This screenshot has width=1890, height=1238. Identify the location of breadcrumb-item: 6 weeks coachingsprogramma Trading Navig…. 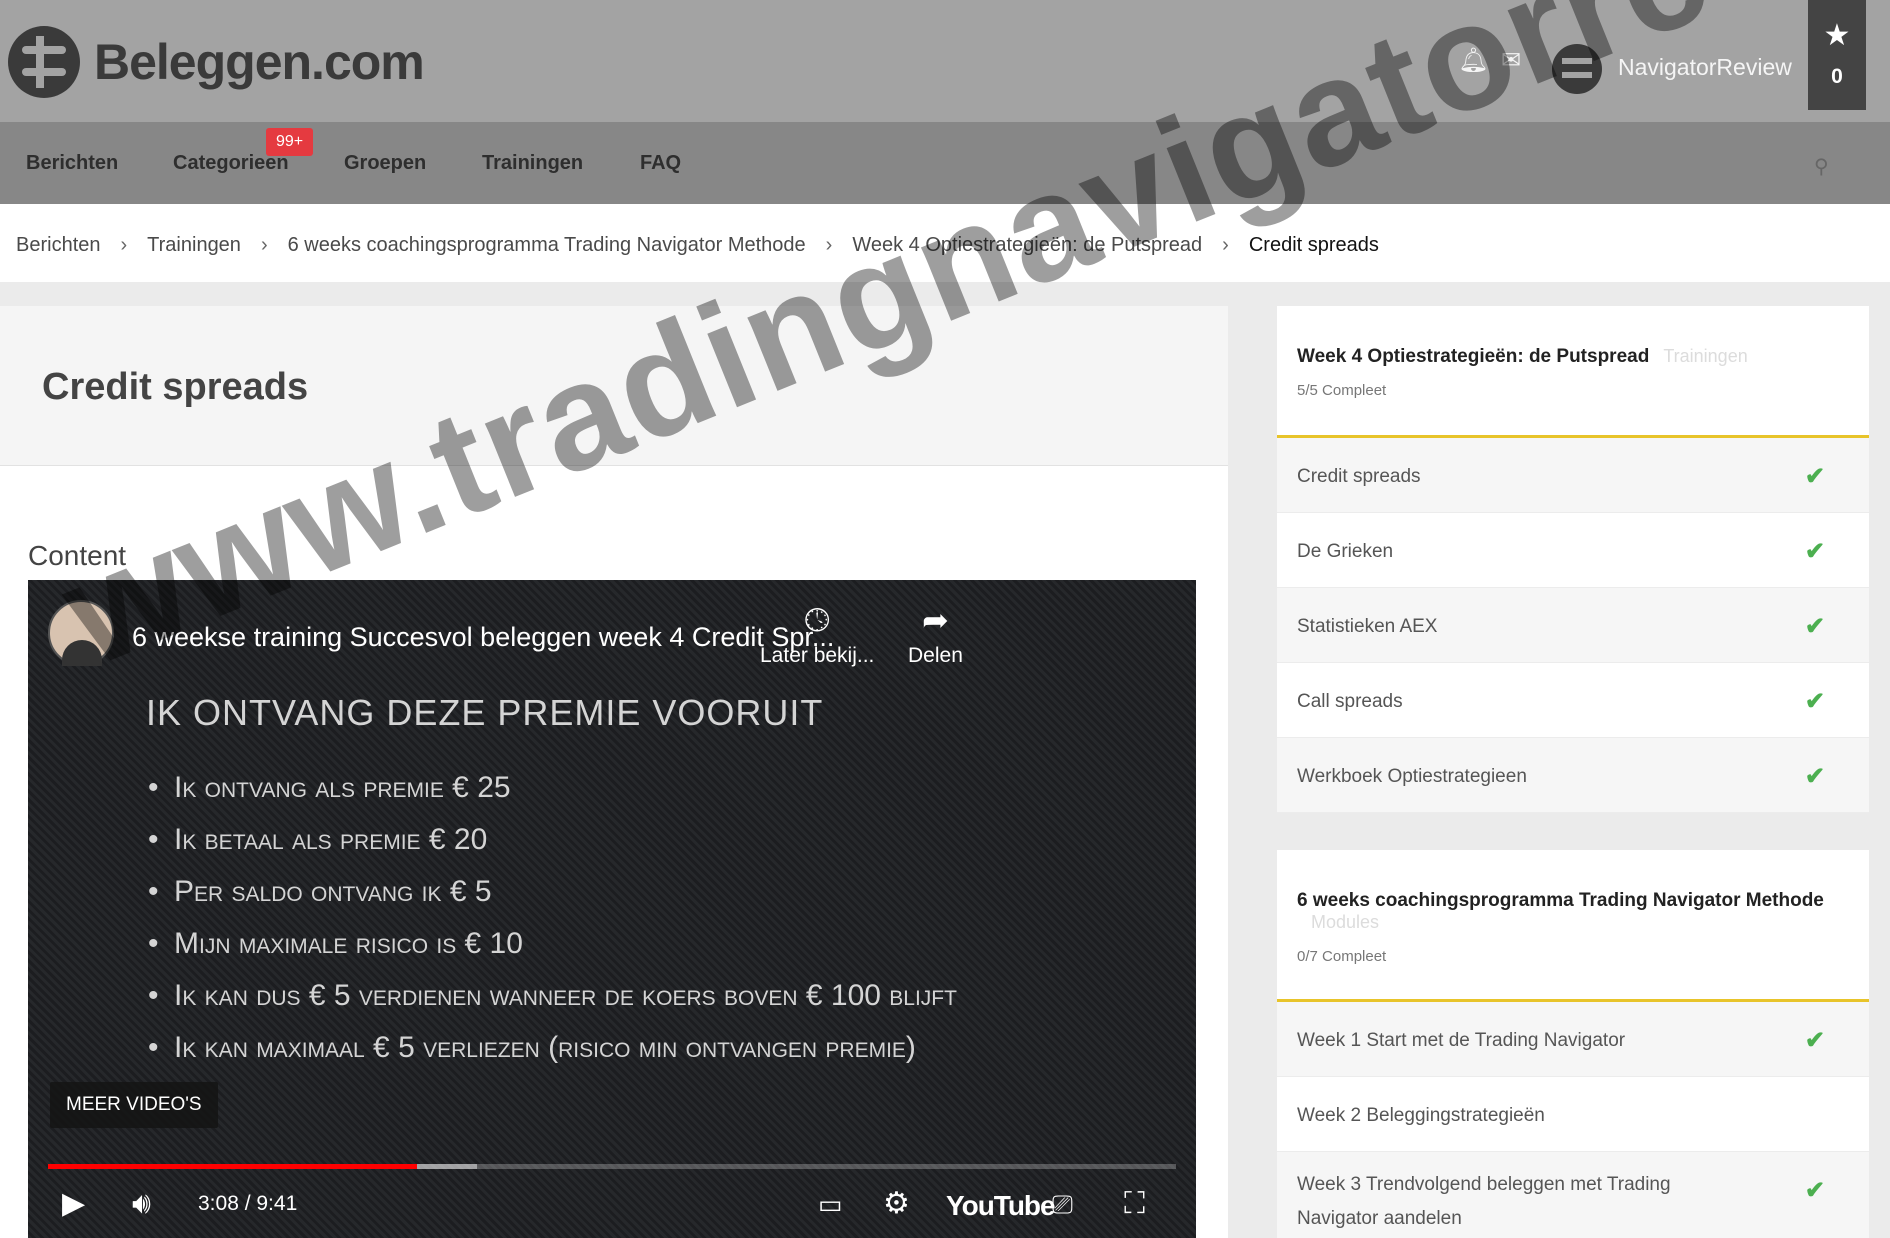
(547, 245).